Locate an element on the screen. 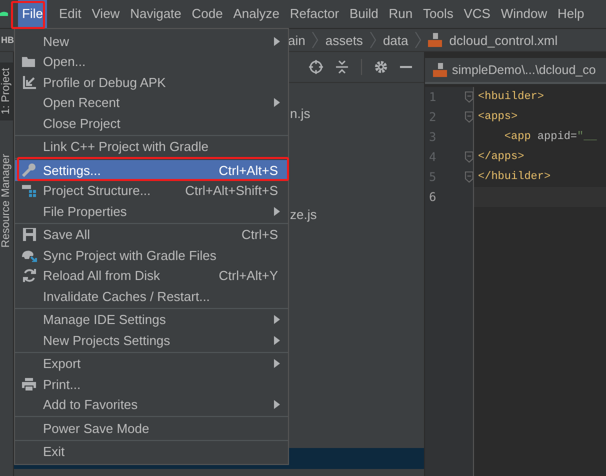 The width and height of the screenshot is (606, 476). tree-item: ze.js is located at coordinates (303, 214).